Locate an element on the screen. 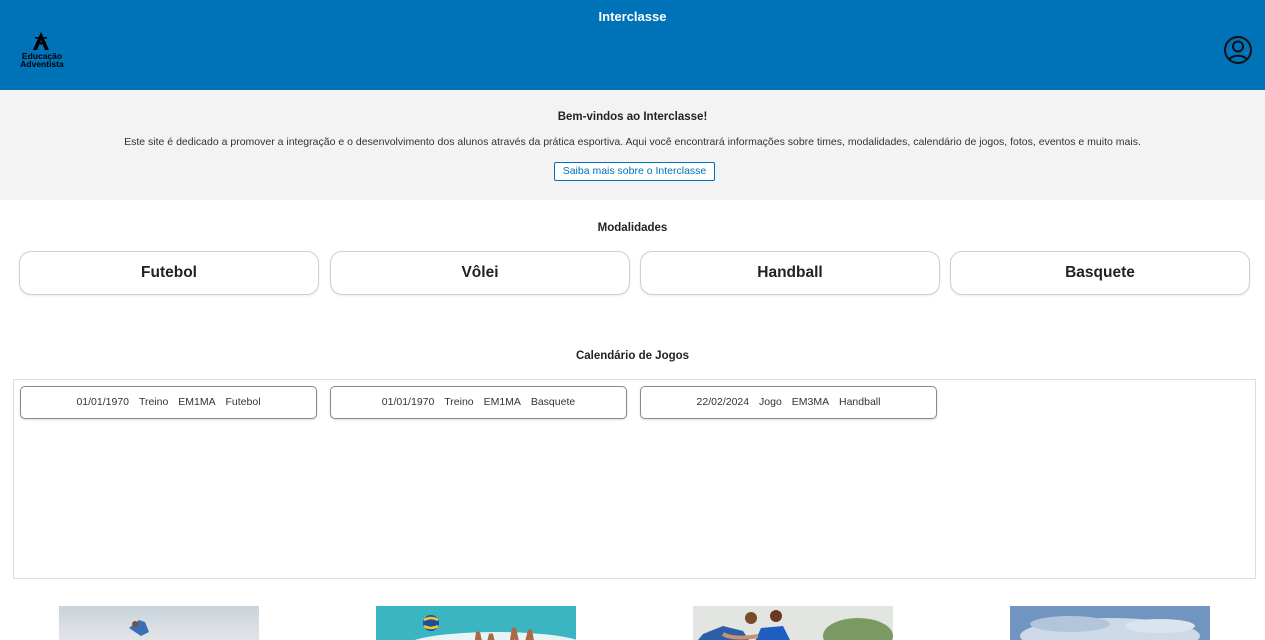  game-sport: Handball is located at coordinates (860, 402).